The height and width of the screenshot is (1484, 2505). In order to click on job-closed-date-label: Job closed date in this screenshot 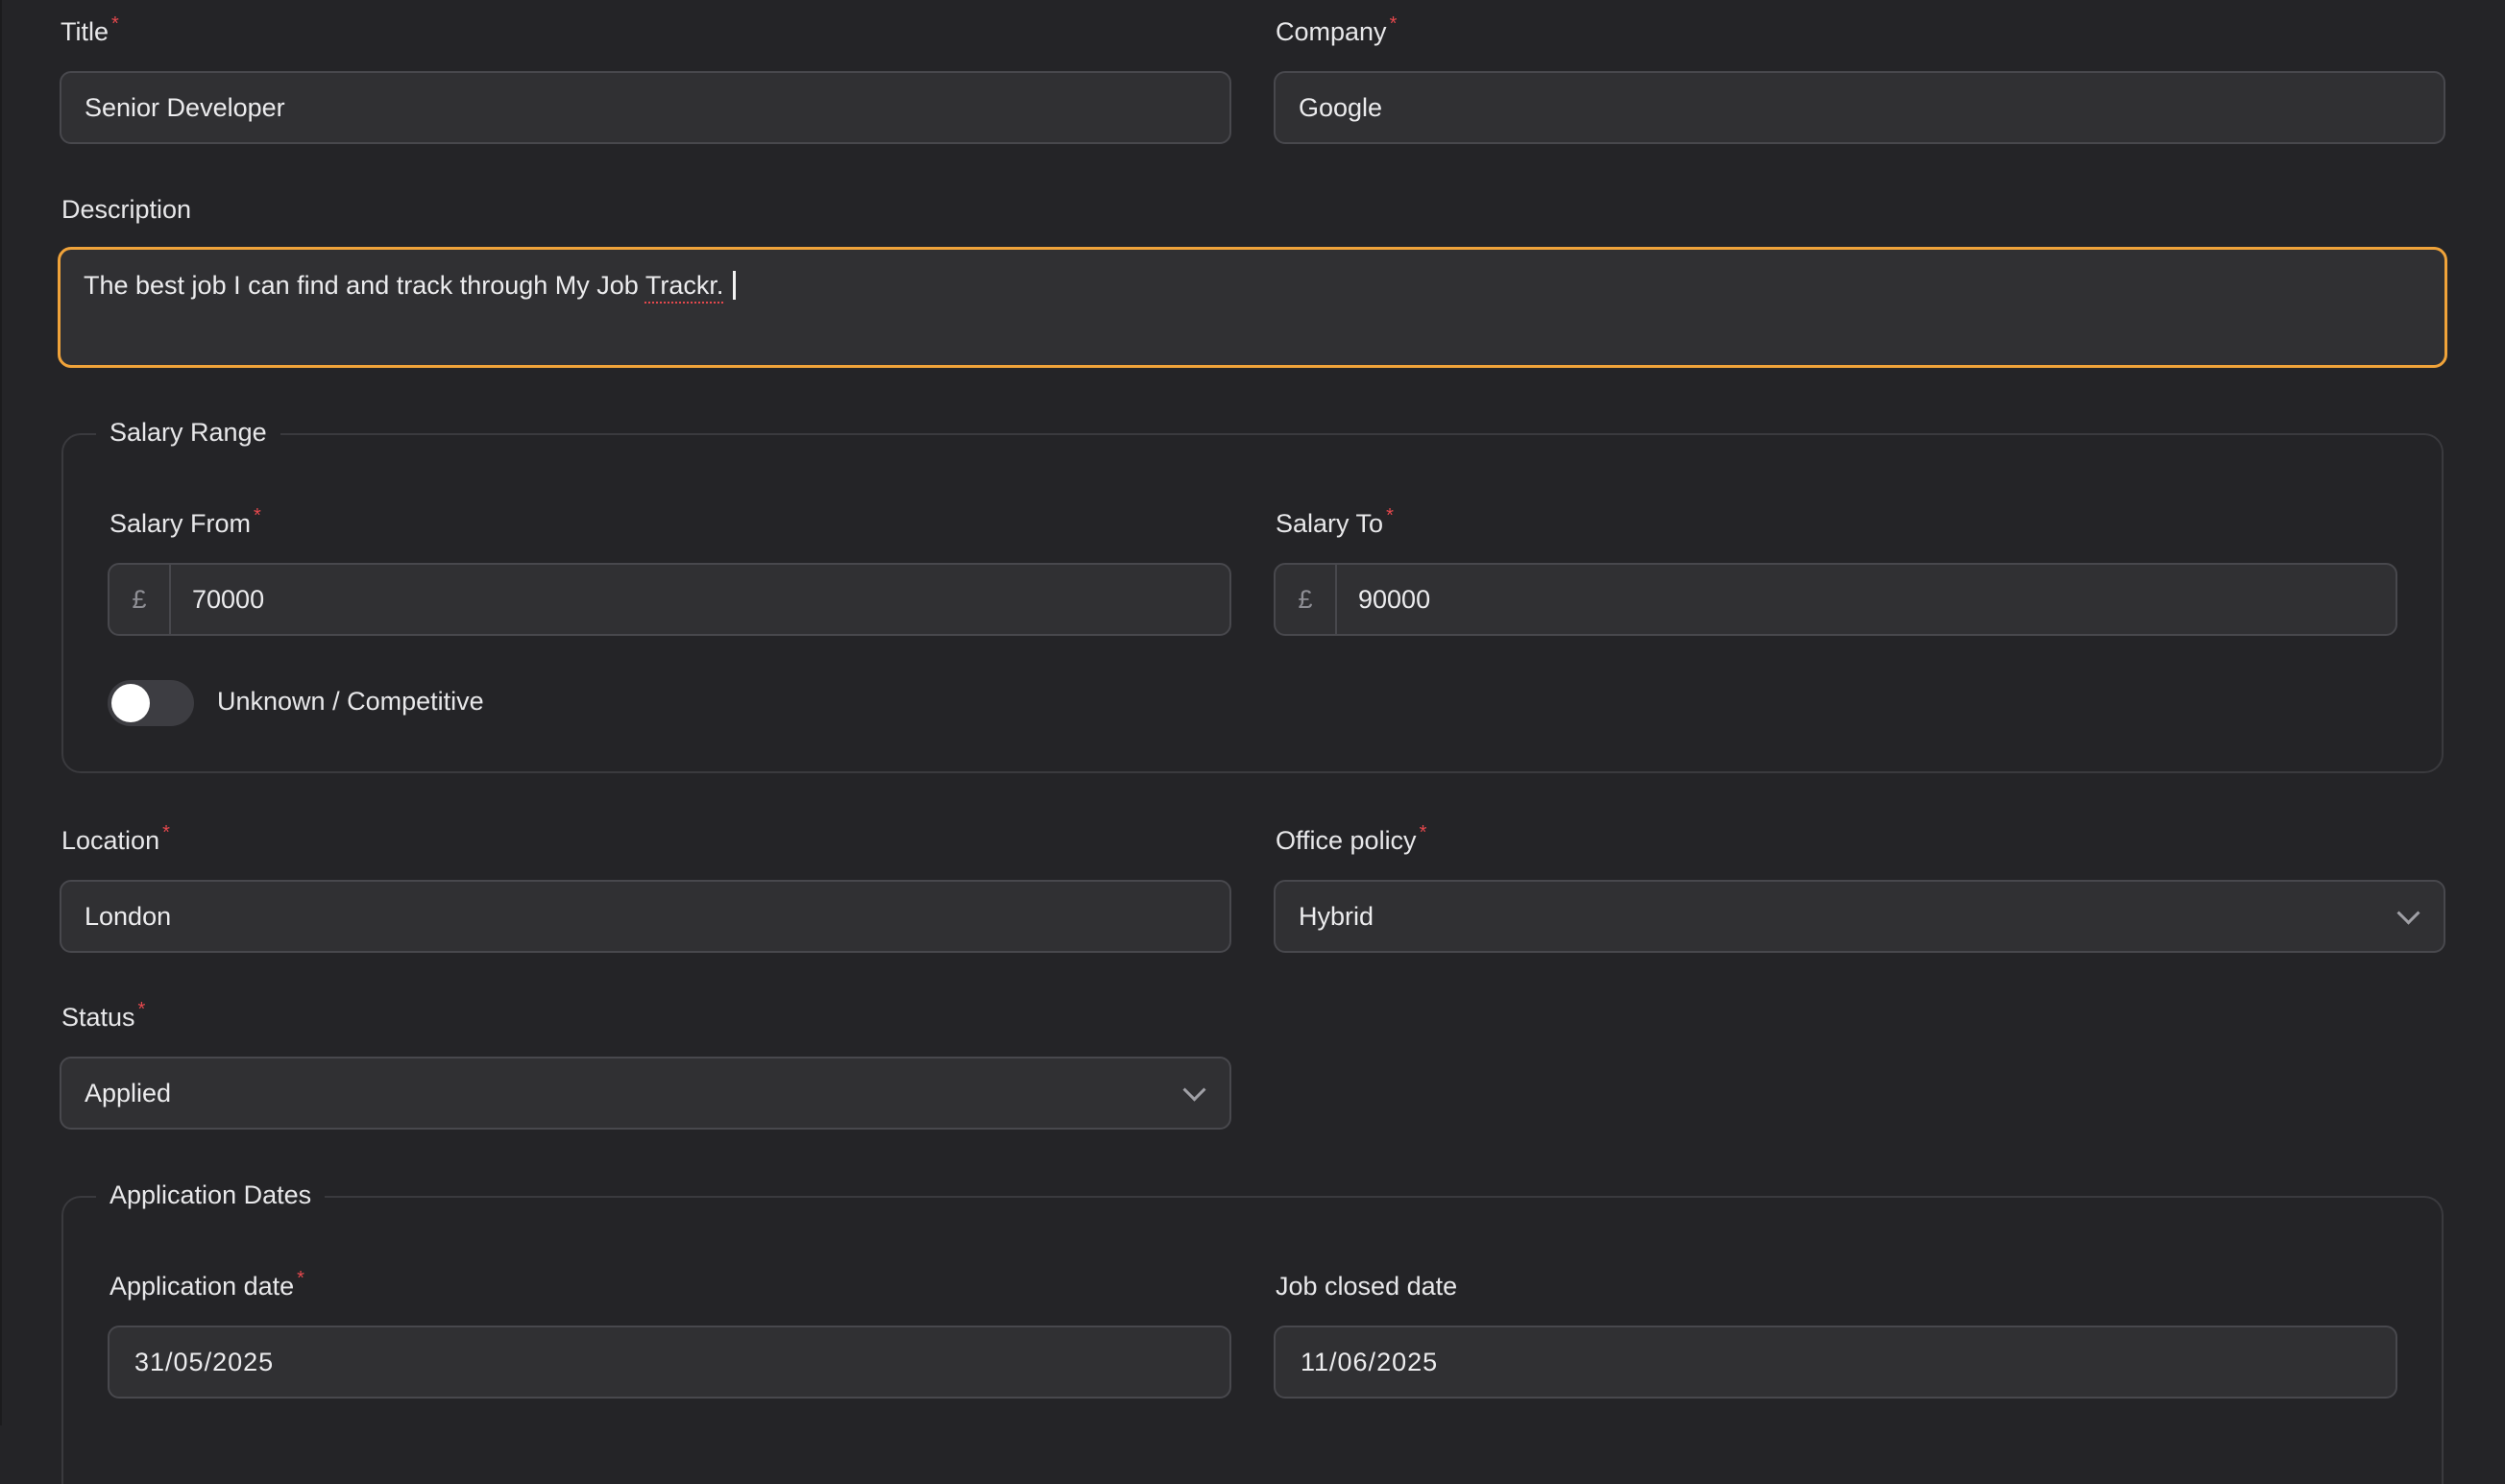, I will do `click(1366, 1286)`.